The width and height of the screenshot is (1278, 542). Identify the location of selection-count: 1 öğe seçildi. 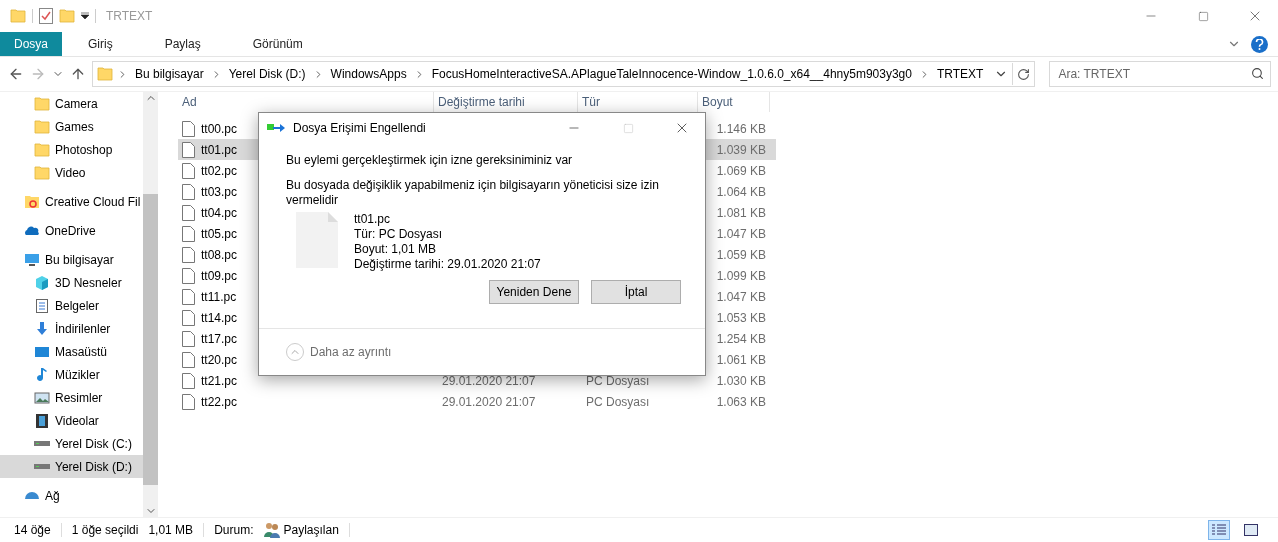
(105, 530).